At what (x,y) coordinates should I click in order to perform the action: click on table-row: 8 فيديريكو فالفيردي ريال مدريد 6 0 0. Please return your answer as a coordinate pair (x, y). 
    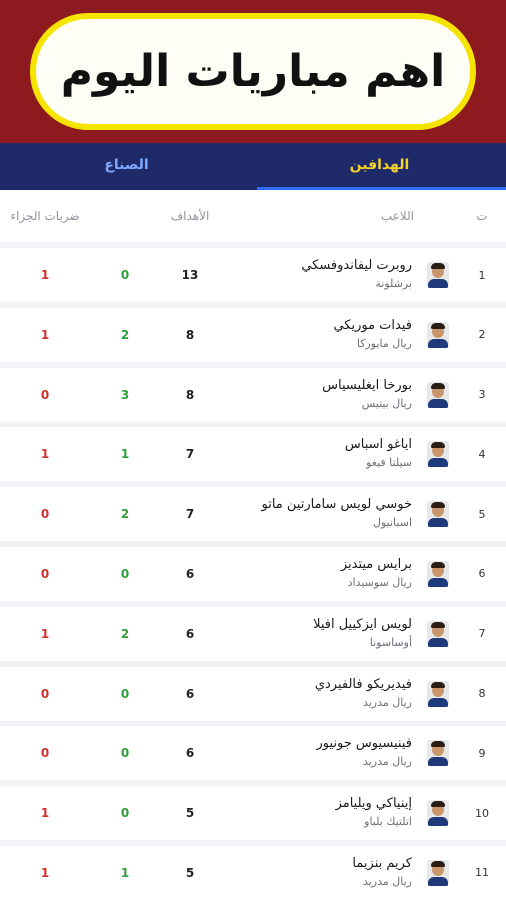
    Looking at the image, I should click on (253, 693).